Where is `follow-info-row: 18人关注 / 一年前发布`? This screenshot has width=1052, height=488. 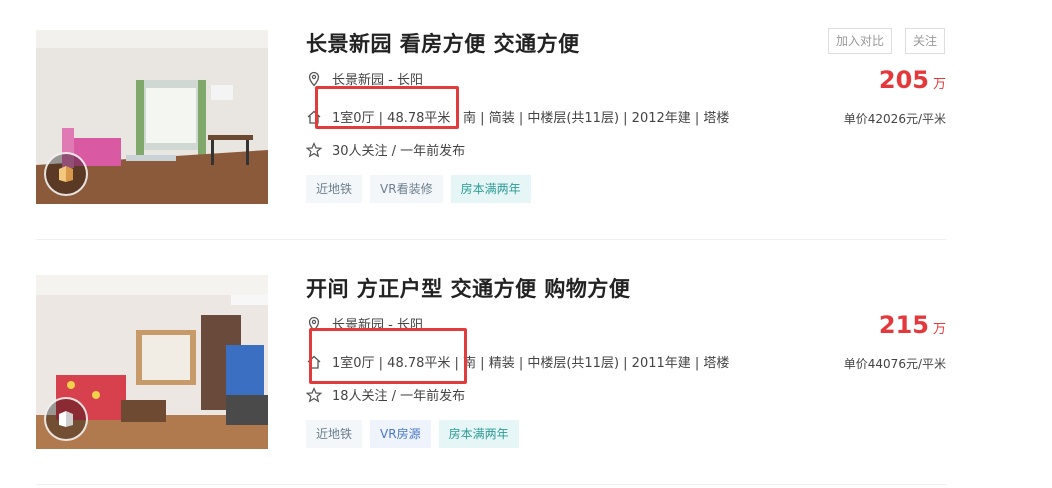 follow-info-row: 18人关注 / 一年前发布 is located at coordinates (385, 394).